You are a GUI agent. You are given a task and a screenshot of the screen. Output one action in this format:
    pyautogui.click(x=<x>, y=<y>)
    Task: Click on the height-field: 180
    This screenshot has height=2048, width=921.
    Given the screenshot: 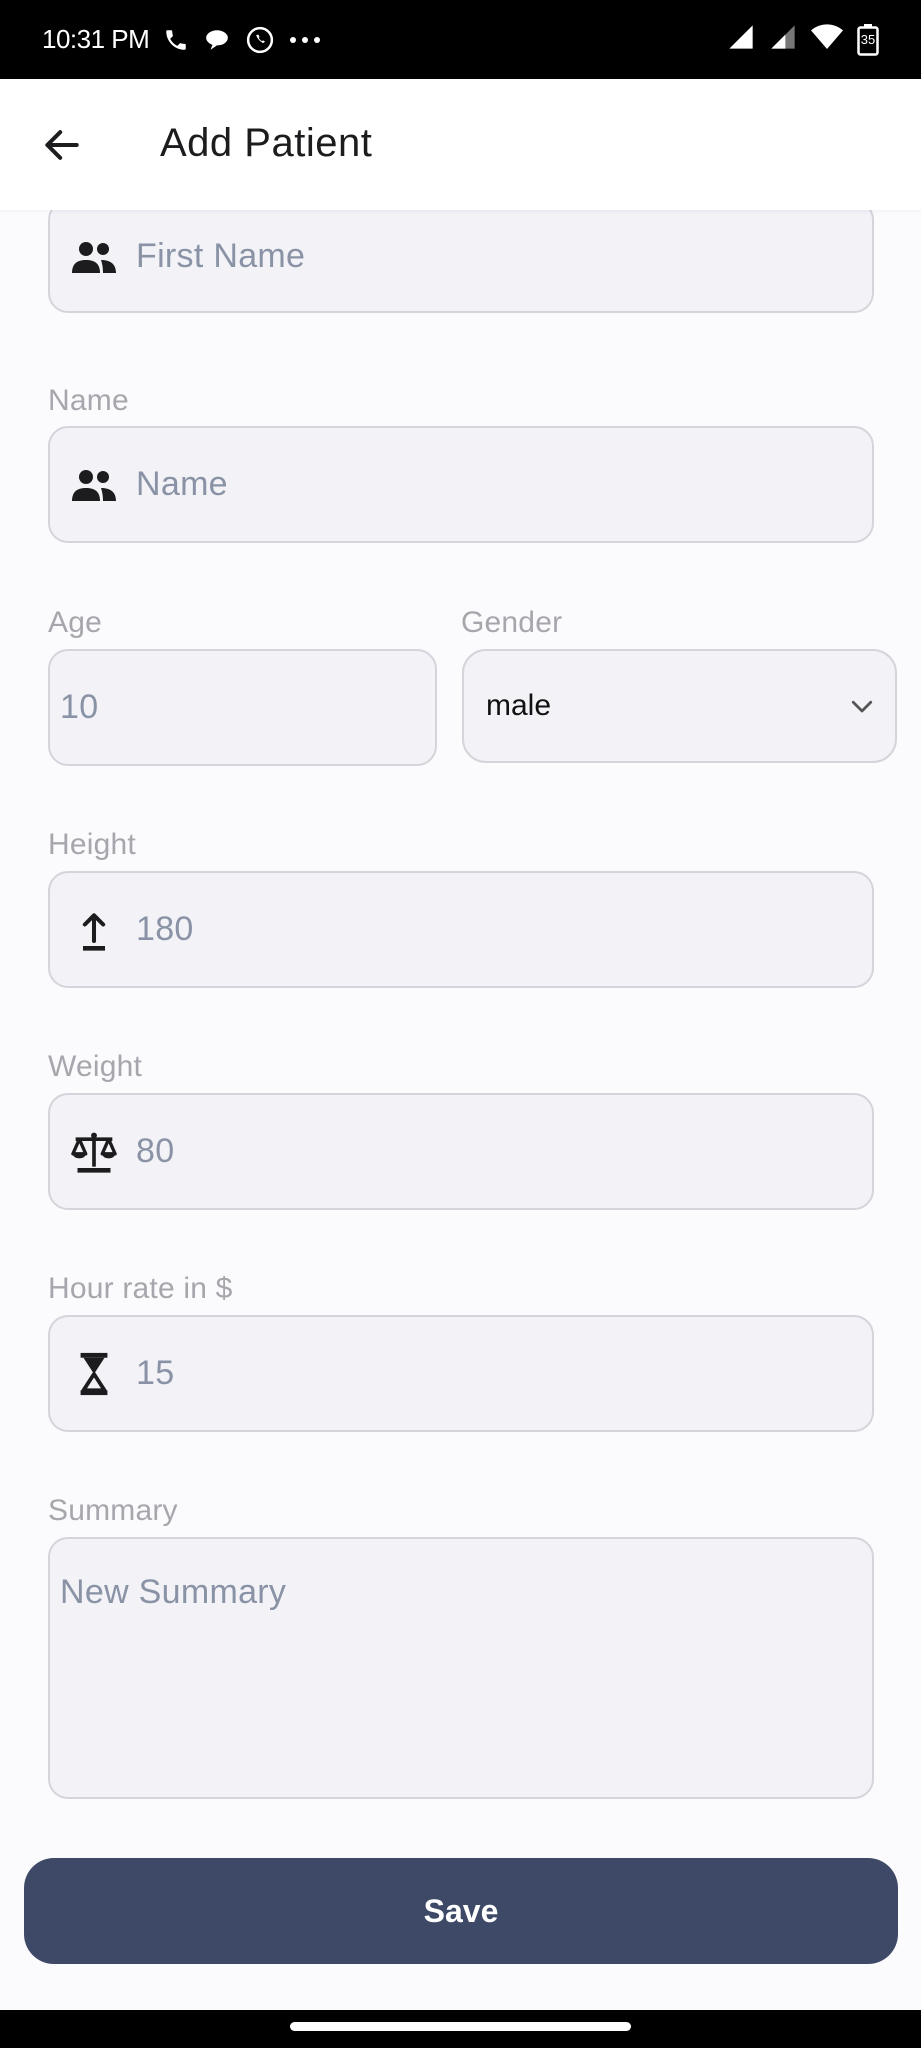 What is the action you would take?
    pyautogui.click(x=461, y=929)
    